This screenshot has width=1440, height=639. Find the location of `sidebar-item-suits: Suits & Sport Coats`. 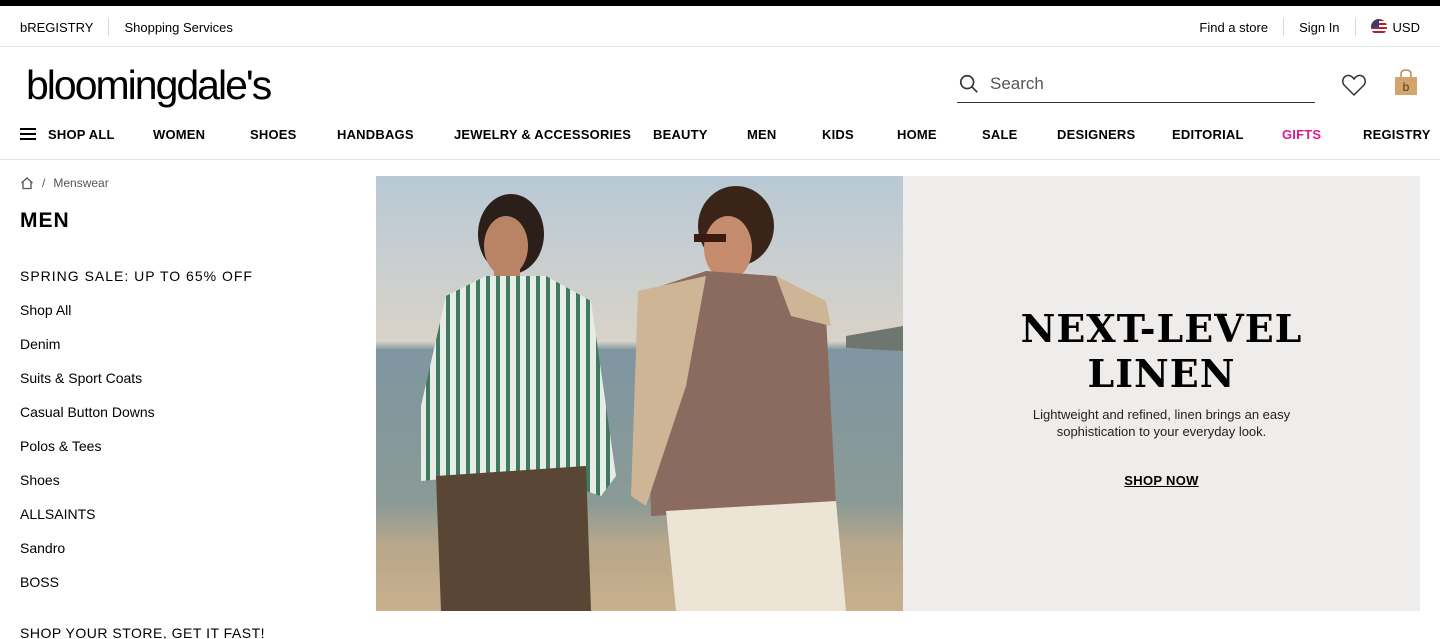

sidebar-item-suits: Suits & Sport Coats is located at coordinates (136, 387).